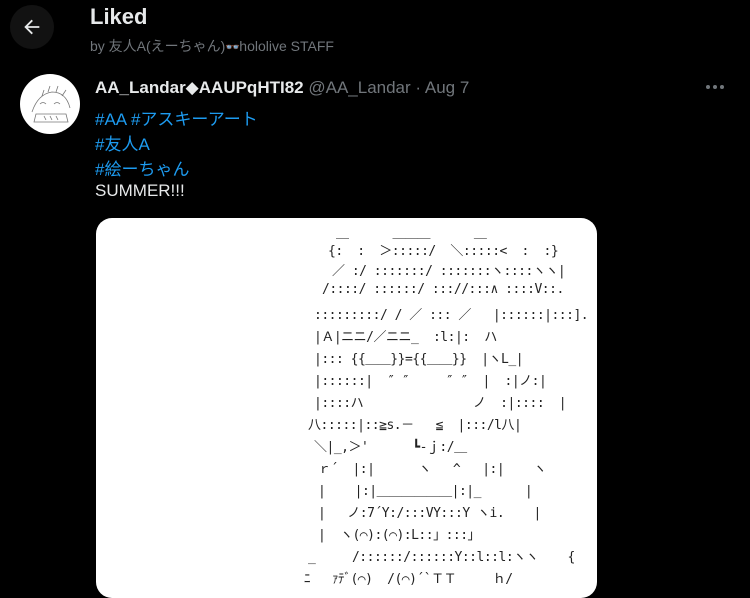  Describe the element at coordinates (419, 359) in the screenshot. I see `ascii-art-line: |::: {{＿＿}}={{＿＿}} |ヽL_|` at that location.